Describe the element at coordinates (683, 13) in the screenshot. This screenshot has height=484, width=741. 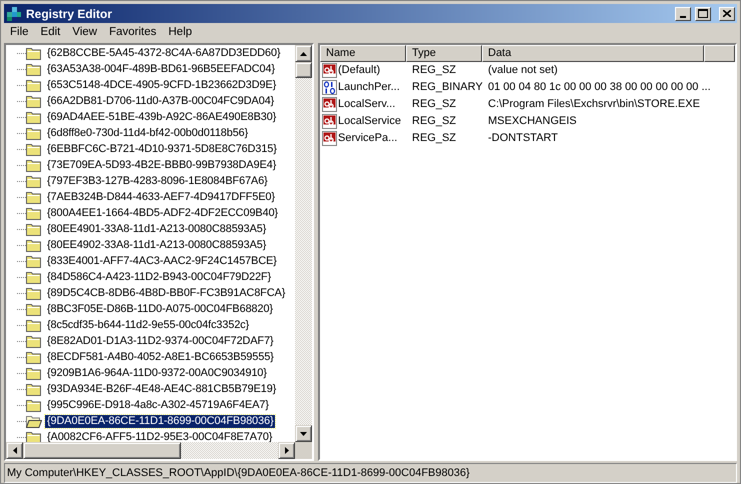
I see `minimize-button` at that location.